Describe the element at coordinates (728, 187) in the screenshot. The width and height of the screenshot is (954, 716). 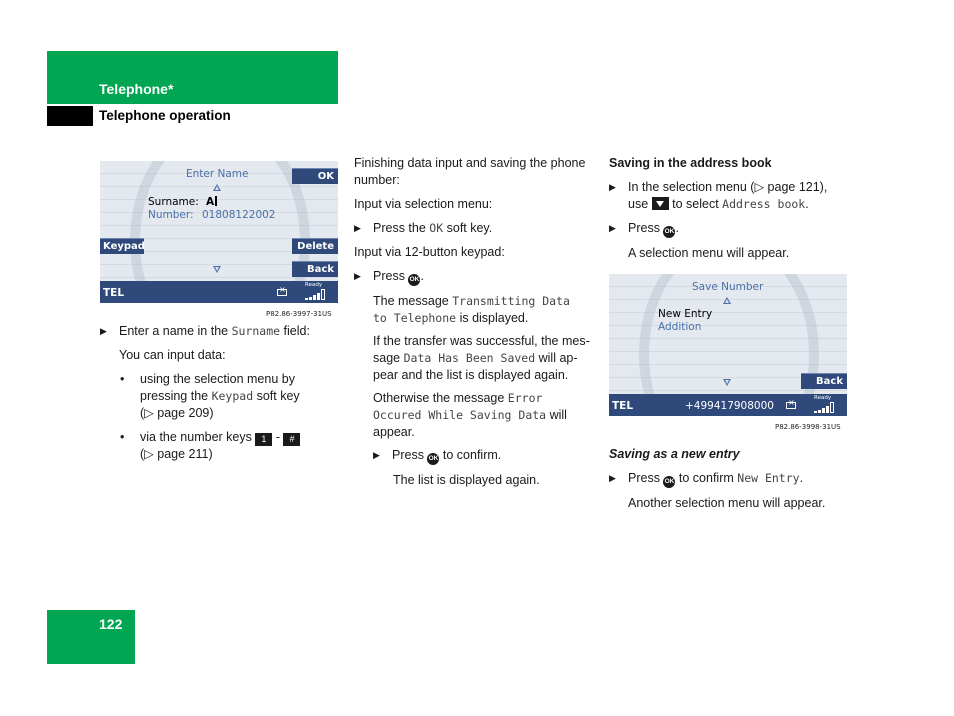
I see `text: In the selection menu (▷ page 121),` at that location.